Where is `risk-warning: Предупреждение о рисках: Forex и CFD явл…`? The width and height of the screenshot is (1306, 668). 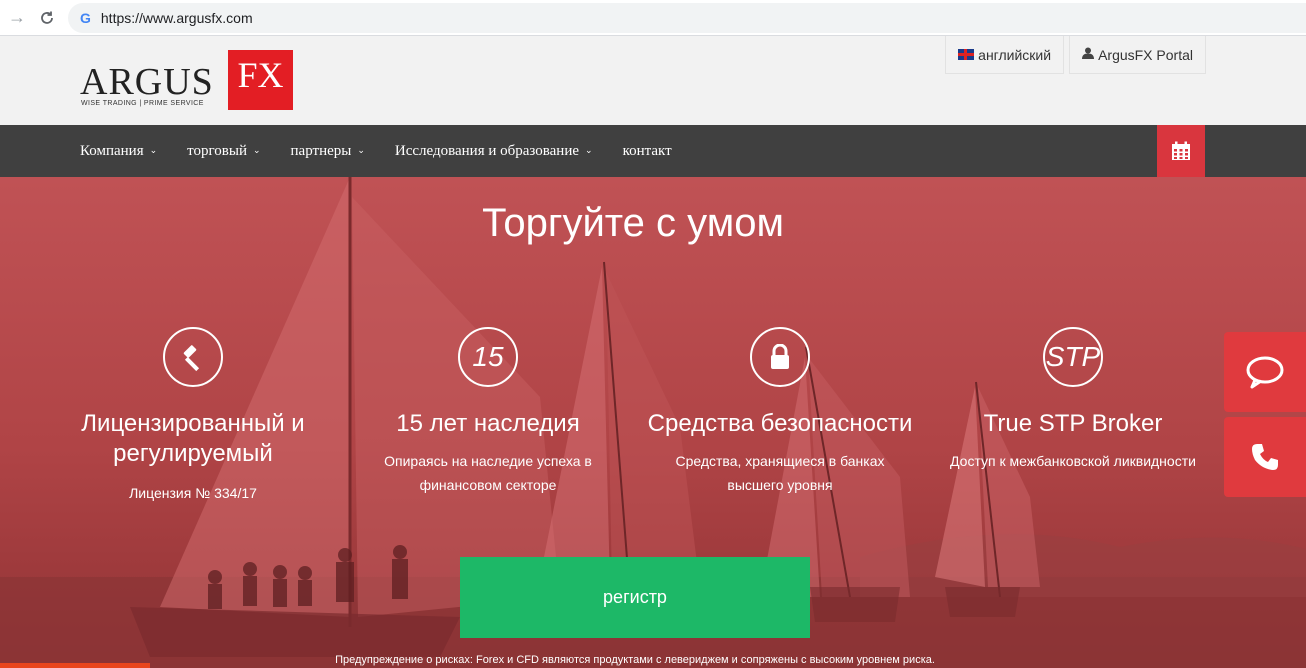 risk-warning: Предупреждение о рисках: Forex и CFD явл… is located at coordinates (635, 660).